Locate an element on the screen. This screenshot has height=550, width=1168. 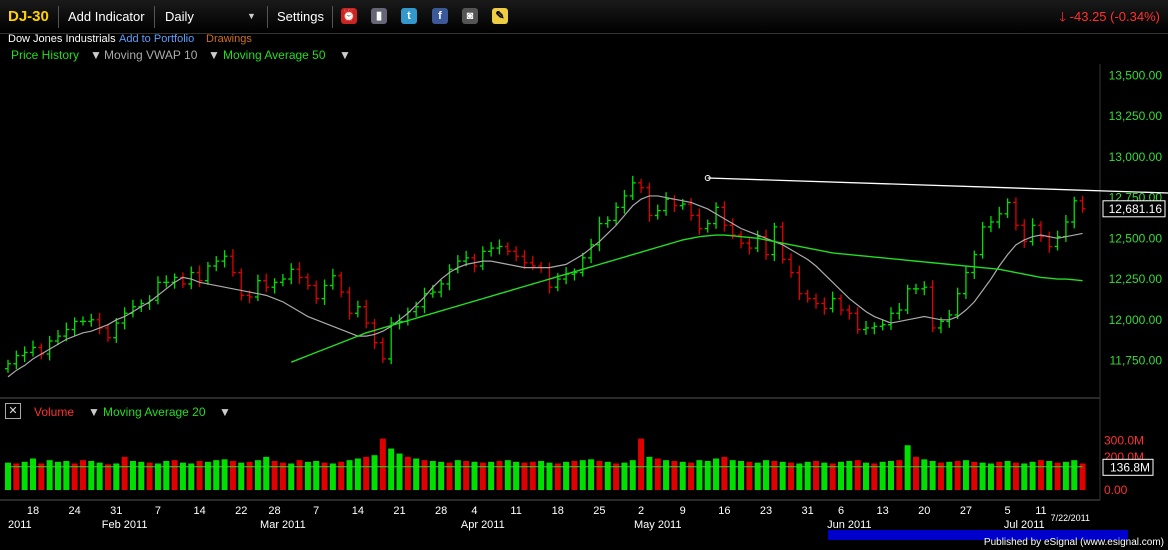
last-price-label: 12,681.16 is located at coordinates (1136, 209).